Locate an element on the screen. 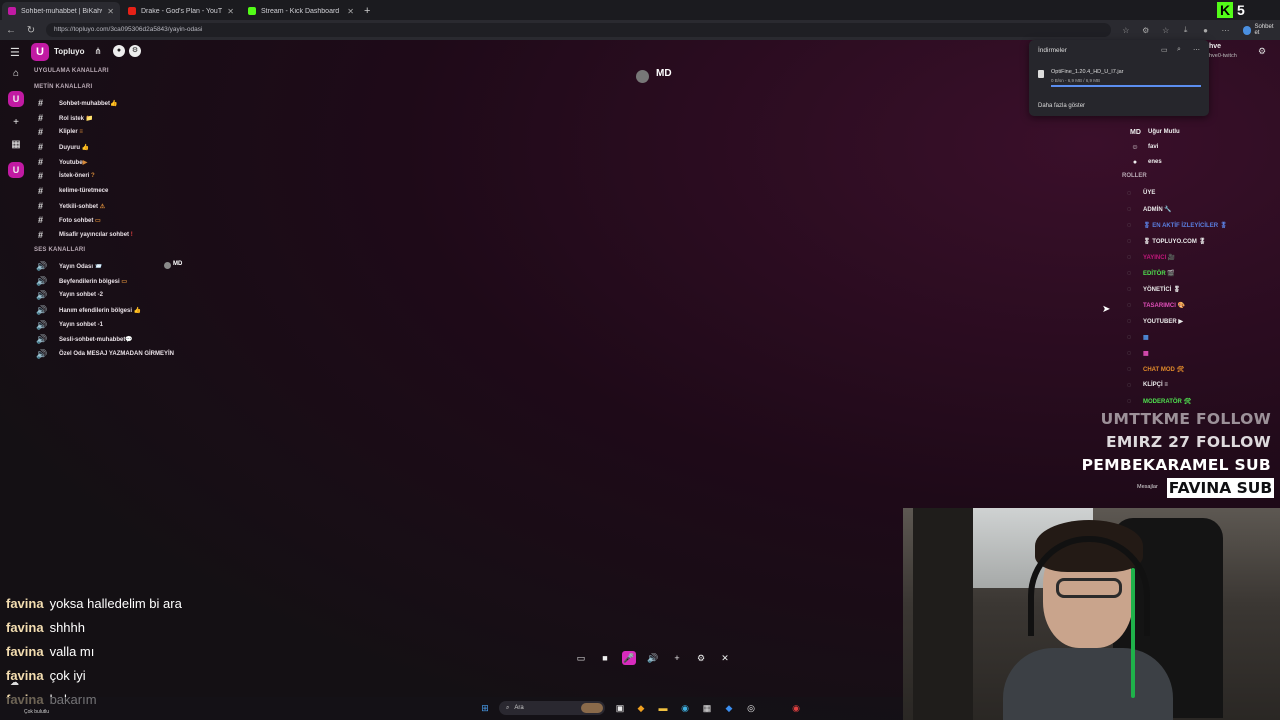 This screenshot has width=1280, height=720. gear-icon: ⚙ is located at coordinates (1262, 51).